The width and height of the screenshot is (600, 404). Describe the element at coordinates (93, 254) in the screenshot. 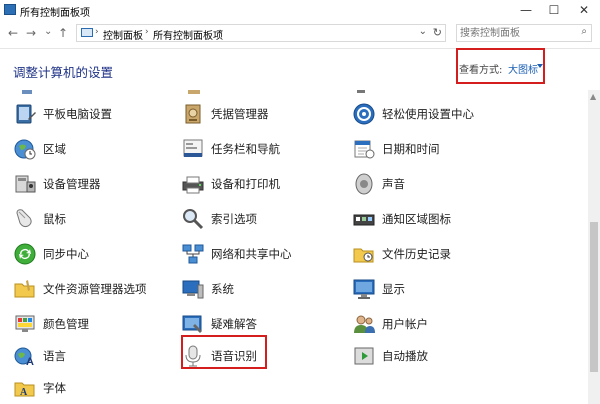

I see `sync-center-item: 同步中心` at that location.